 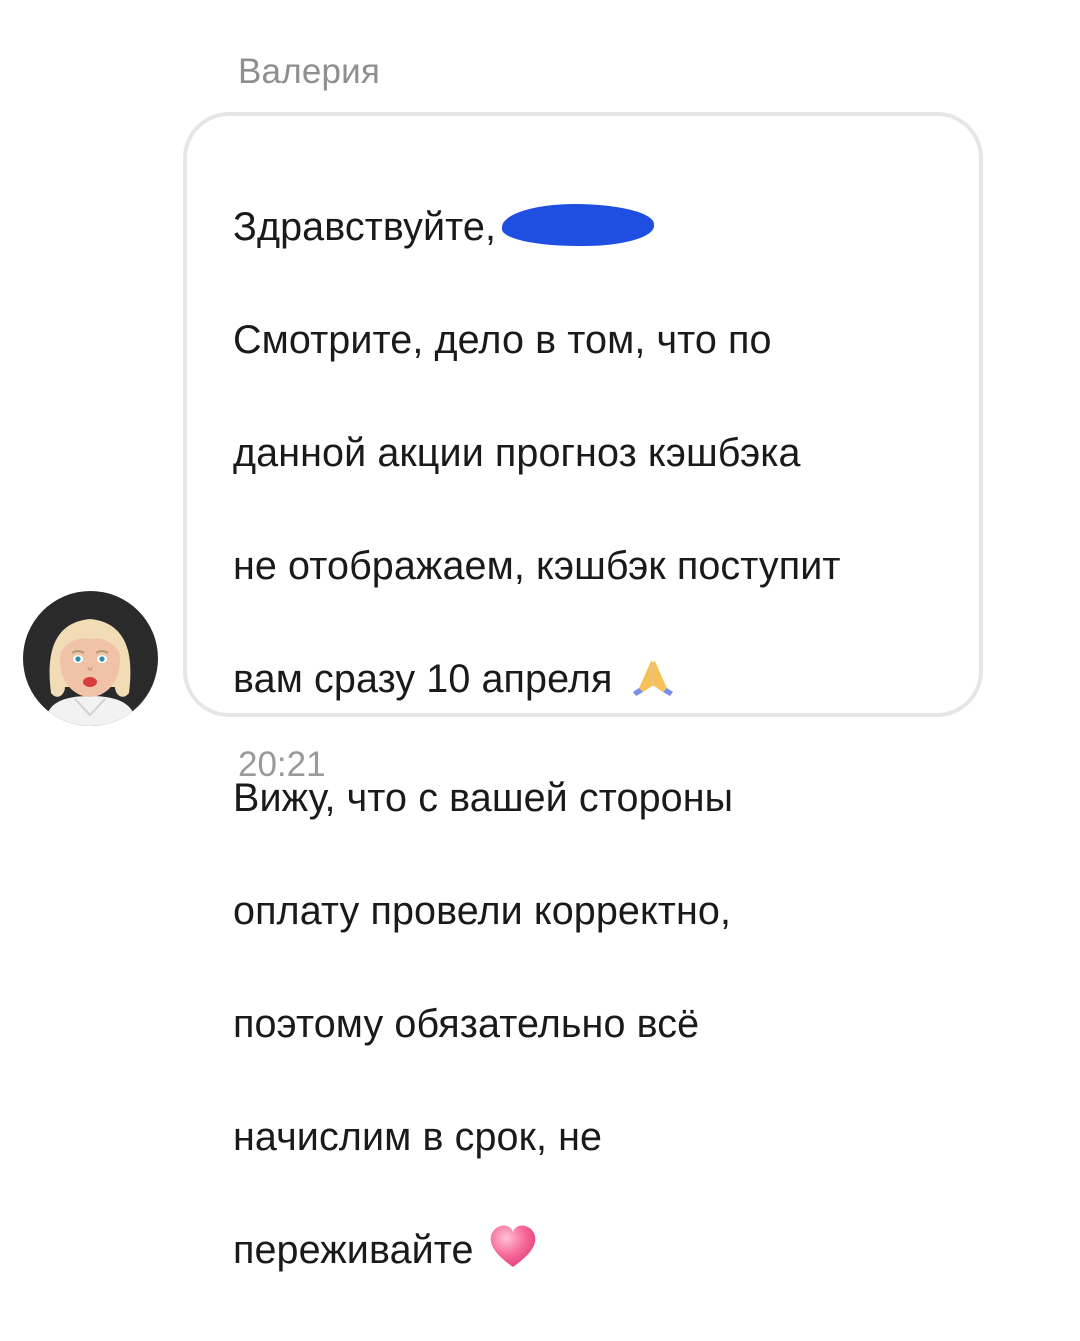 What do you see at coordinates (603, 1253) in the screenshot?
I see `message-line: переживайте` at bounding box center [603, 1253].